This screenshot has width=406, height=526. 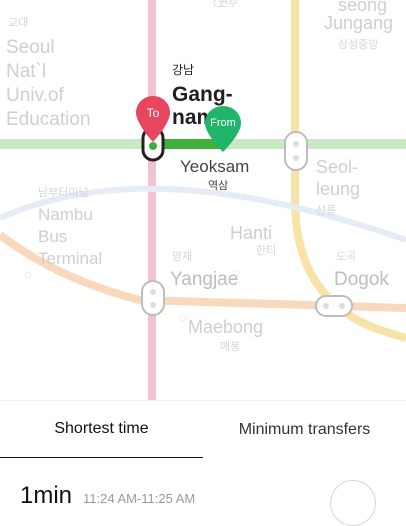 What do you see at coordinates (334, 306) in the screenshot?
I see `transfer-station-dogok` at bounding box center [334, 306].